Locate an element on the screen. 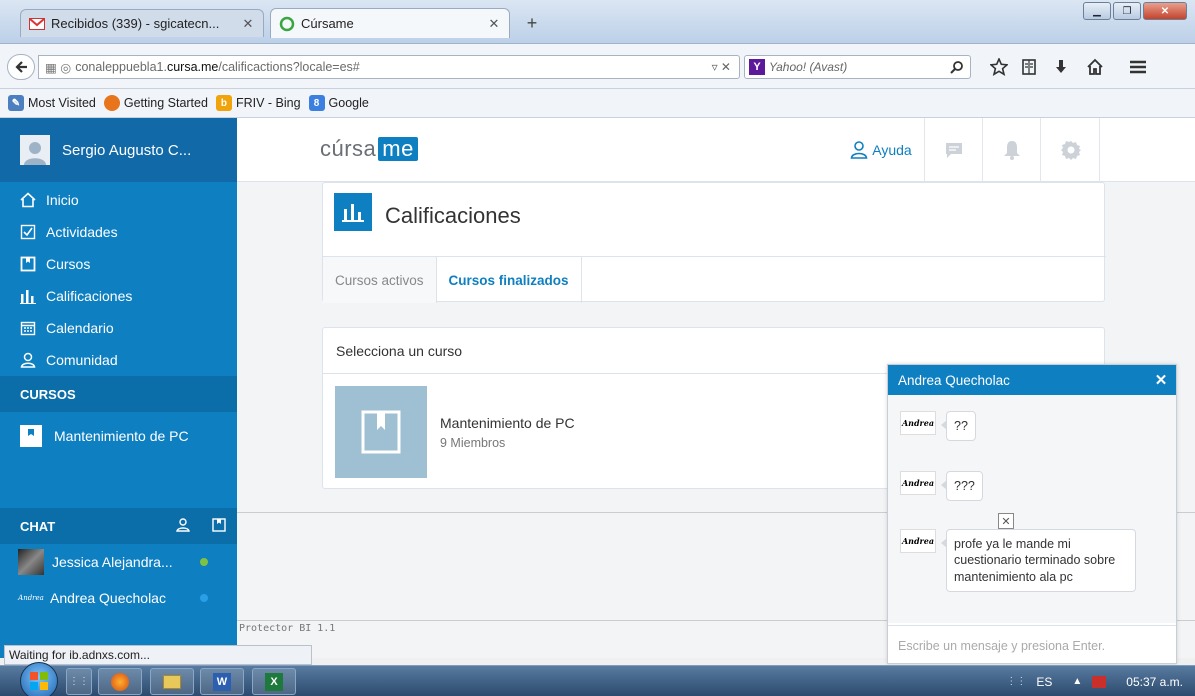 Image resolution: width=1195 pixels, height=696 pixels. taskbar-explorer is located at coordinates (172, 681).